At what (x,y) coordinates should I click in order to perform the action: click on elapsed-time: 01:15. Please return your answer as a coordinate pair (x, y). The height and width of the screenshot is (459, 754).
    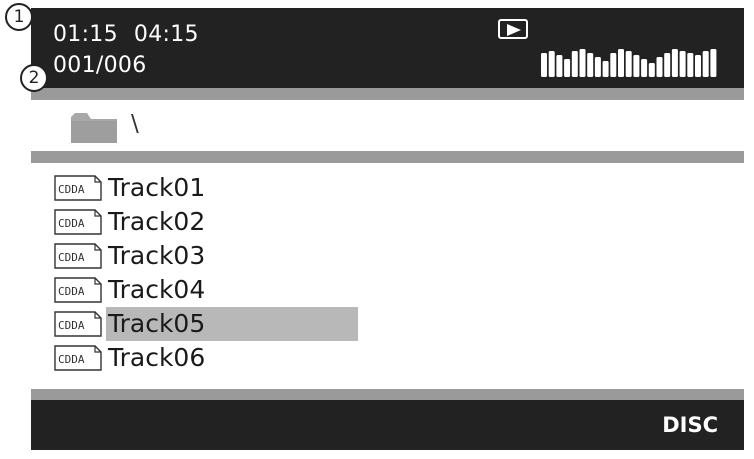
    Looking at the image, I should click on (85, 34).